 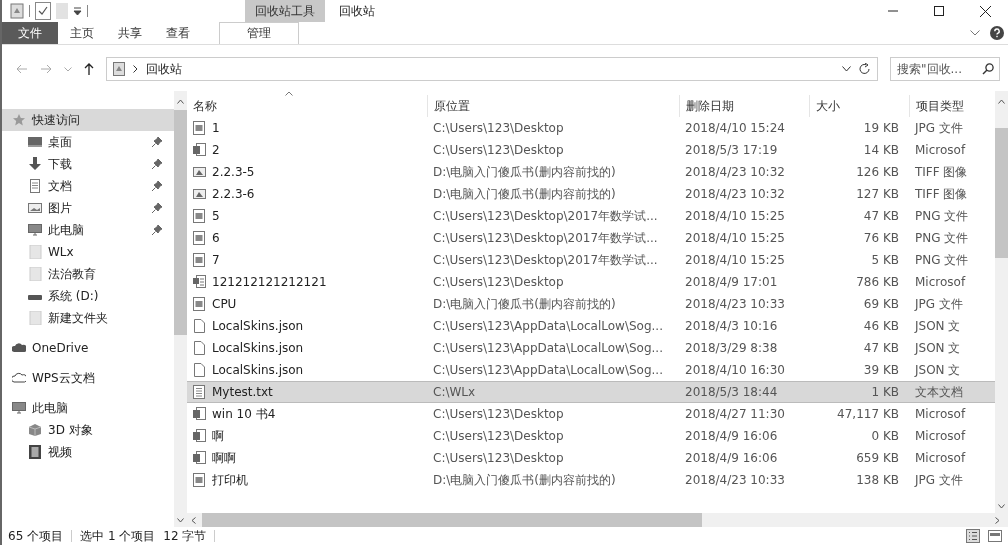 I want to click on sidebar-item: 图片, so click(x=88, y=208).